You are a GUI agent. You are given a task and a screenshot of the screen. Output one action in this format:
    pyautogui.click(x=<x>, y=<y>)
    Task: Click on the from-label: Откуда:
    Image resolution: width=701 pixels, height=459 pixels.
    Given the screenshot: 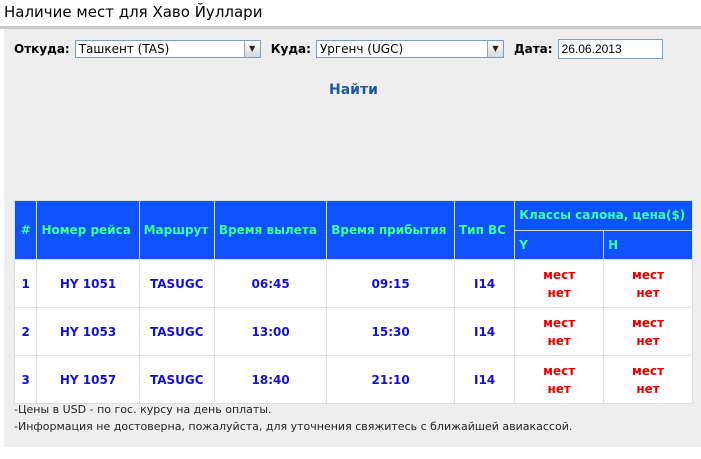 What is the action you would take?
    pyautogui.click(x=42, y=49)
    